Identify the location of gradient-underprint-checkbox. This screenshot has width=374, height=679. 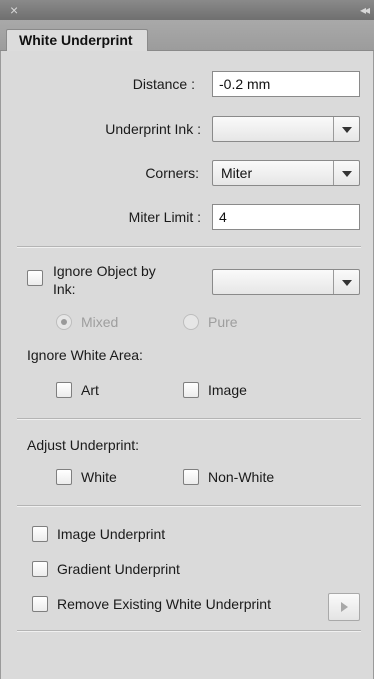
(40, 569).